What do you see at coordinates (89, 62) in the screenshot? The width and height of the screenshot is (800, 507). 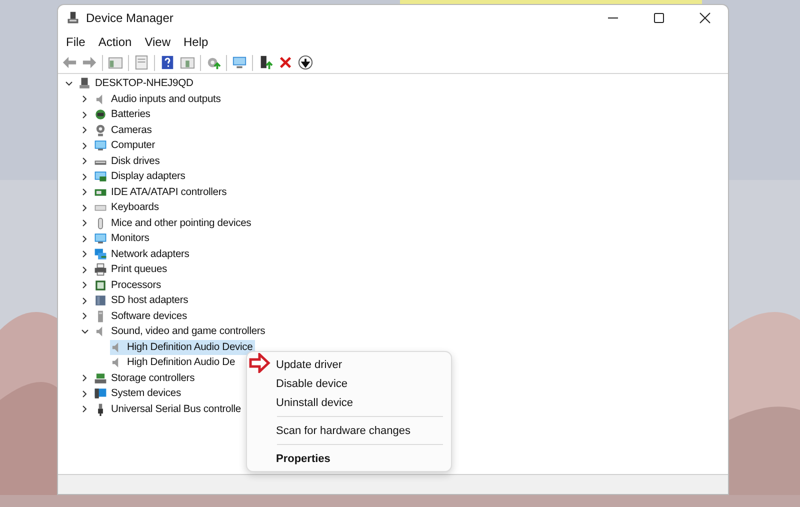 I see `forward-arrow-icon` at bounding box center [89, 62].